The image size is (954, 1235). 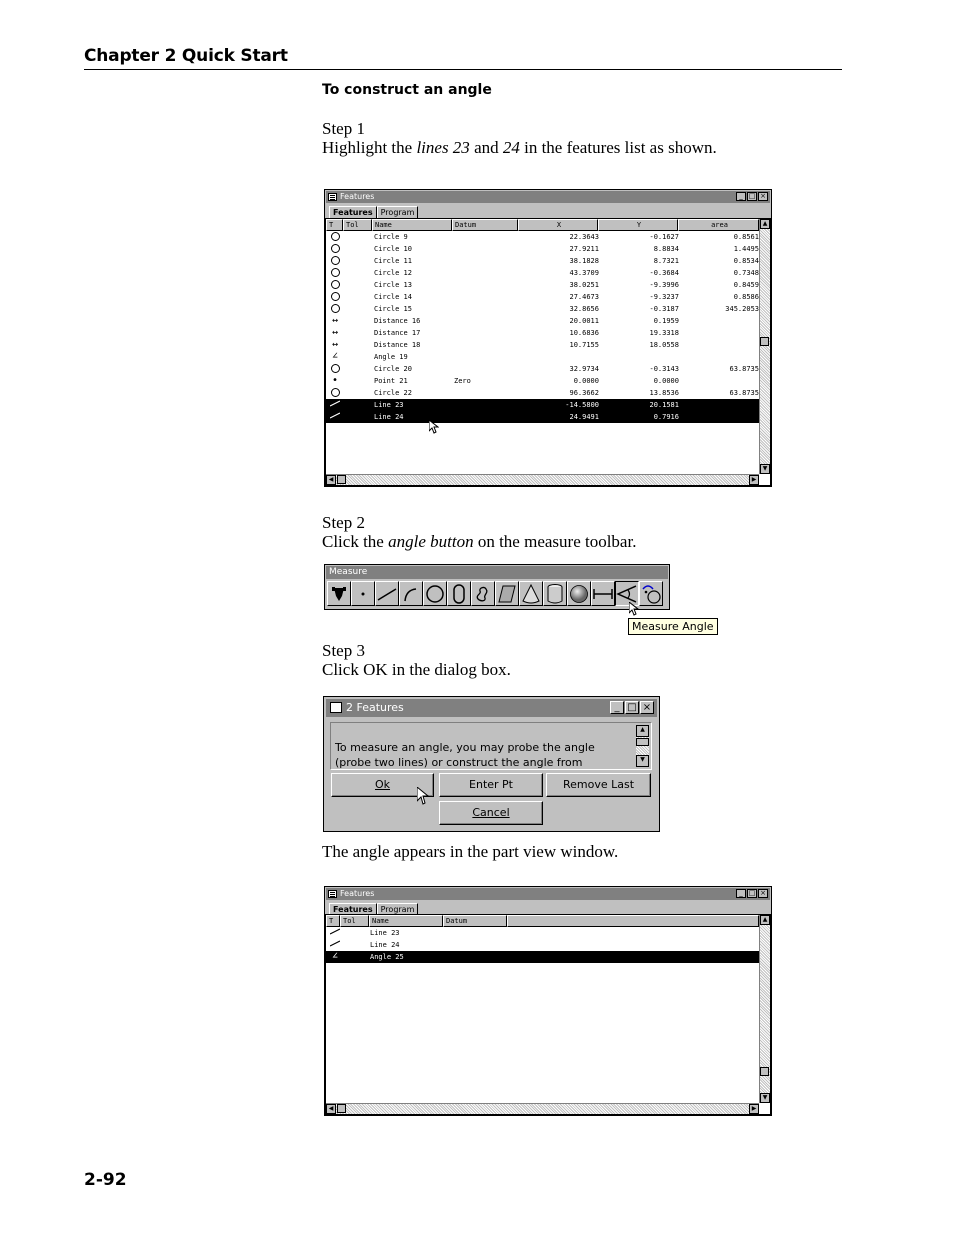 I want to click on dialog-message-scrollbar: ▲ ▼, so click(x=642, y=746).